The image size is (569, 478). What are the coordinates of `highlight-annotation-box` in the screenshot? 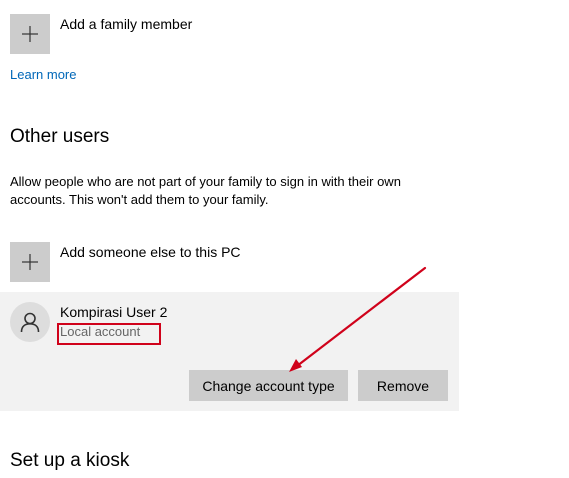 It's located at (109, 334).